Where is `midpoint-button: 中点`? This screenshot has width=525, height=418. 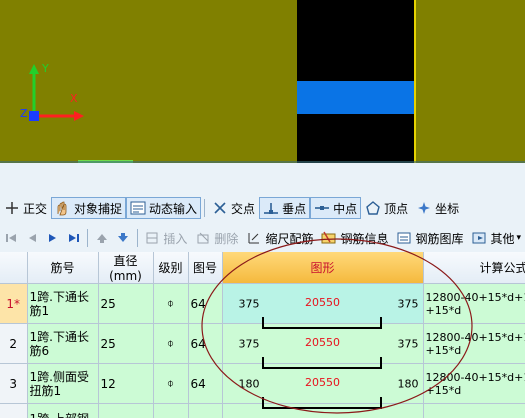
midpoint-button: 中点 is located at coordinates (336, 208).